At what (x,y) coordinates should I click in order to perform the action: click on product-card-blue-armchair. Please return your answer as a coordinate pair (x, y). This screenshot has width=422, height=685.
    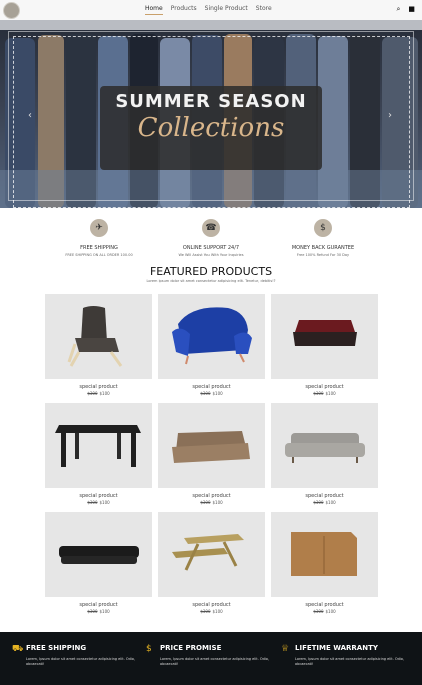
    Looking at the image, I should click on (211, 336).